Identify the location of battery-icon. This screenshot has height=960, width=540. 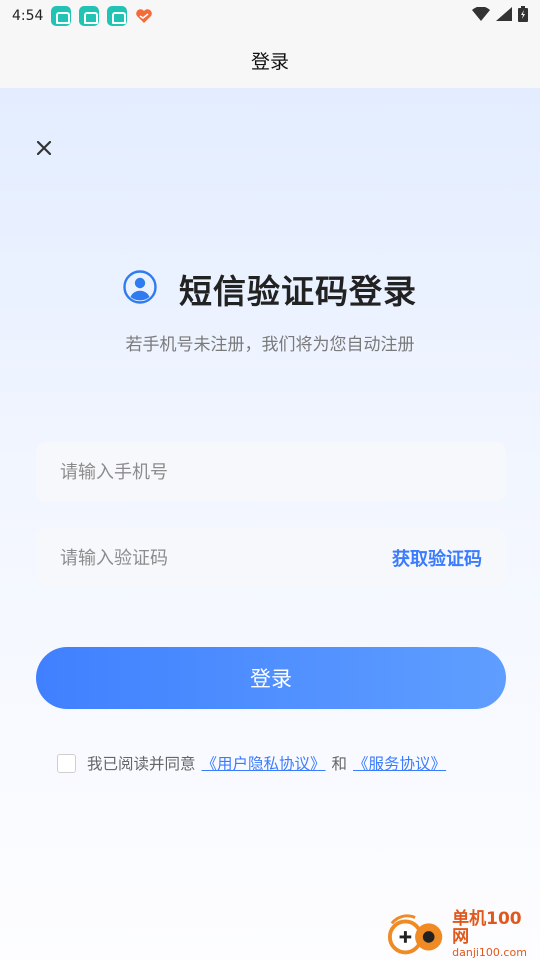
(523, 16).